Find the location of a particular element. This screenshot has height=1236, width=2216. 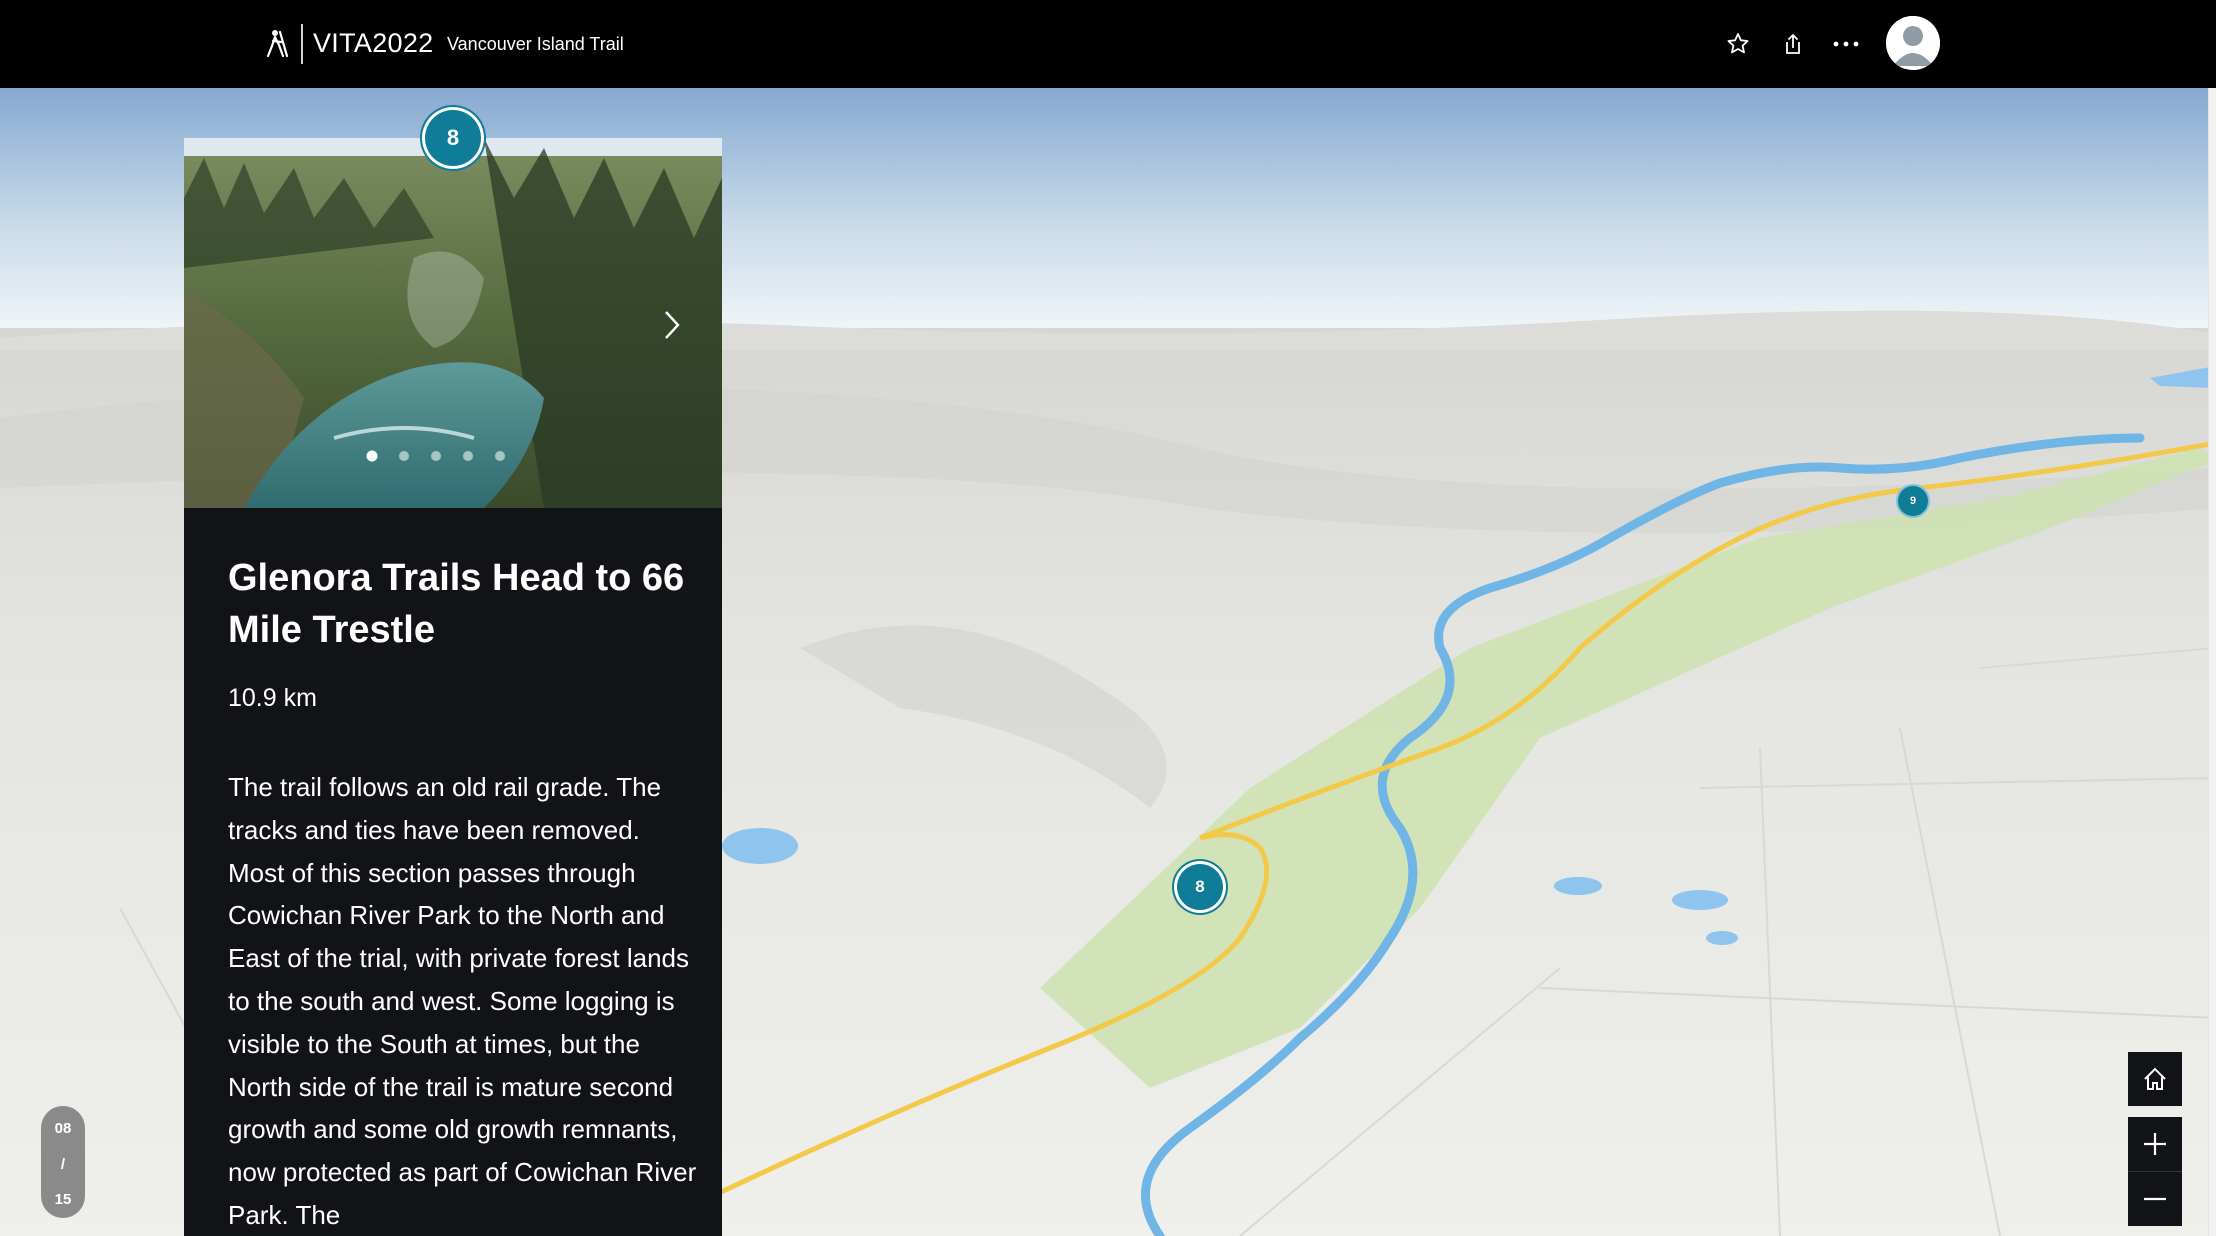

minus-icon is located at coordinates (2155, 1199).